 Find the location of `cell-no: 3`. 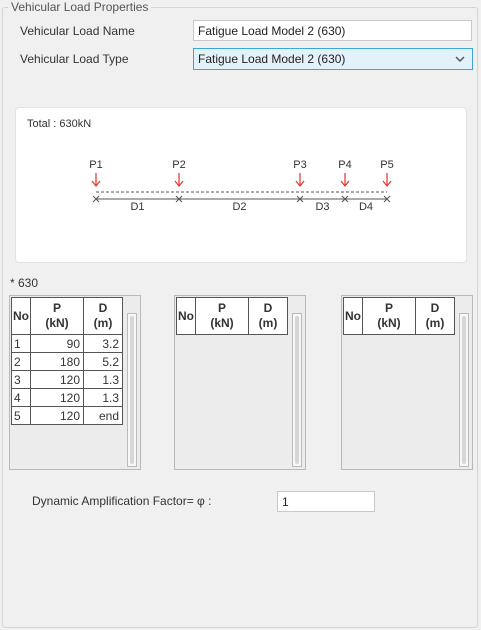

cell-no: 3 is located at coordinates (21, 379).